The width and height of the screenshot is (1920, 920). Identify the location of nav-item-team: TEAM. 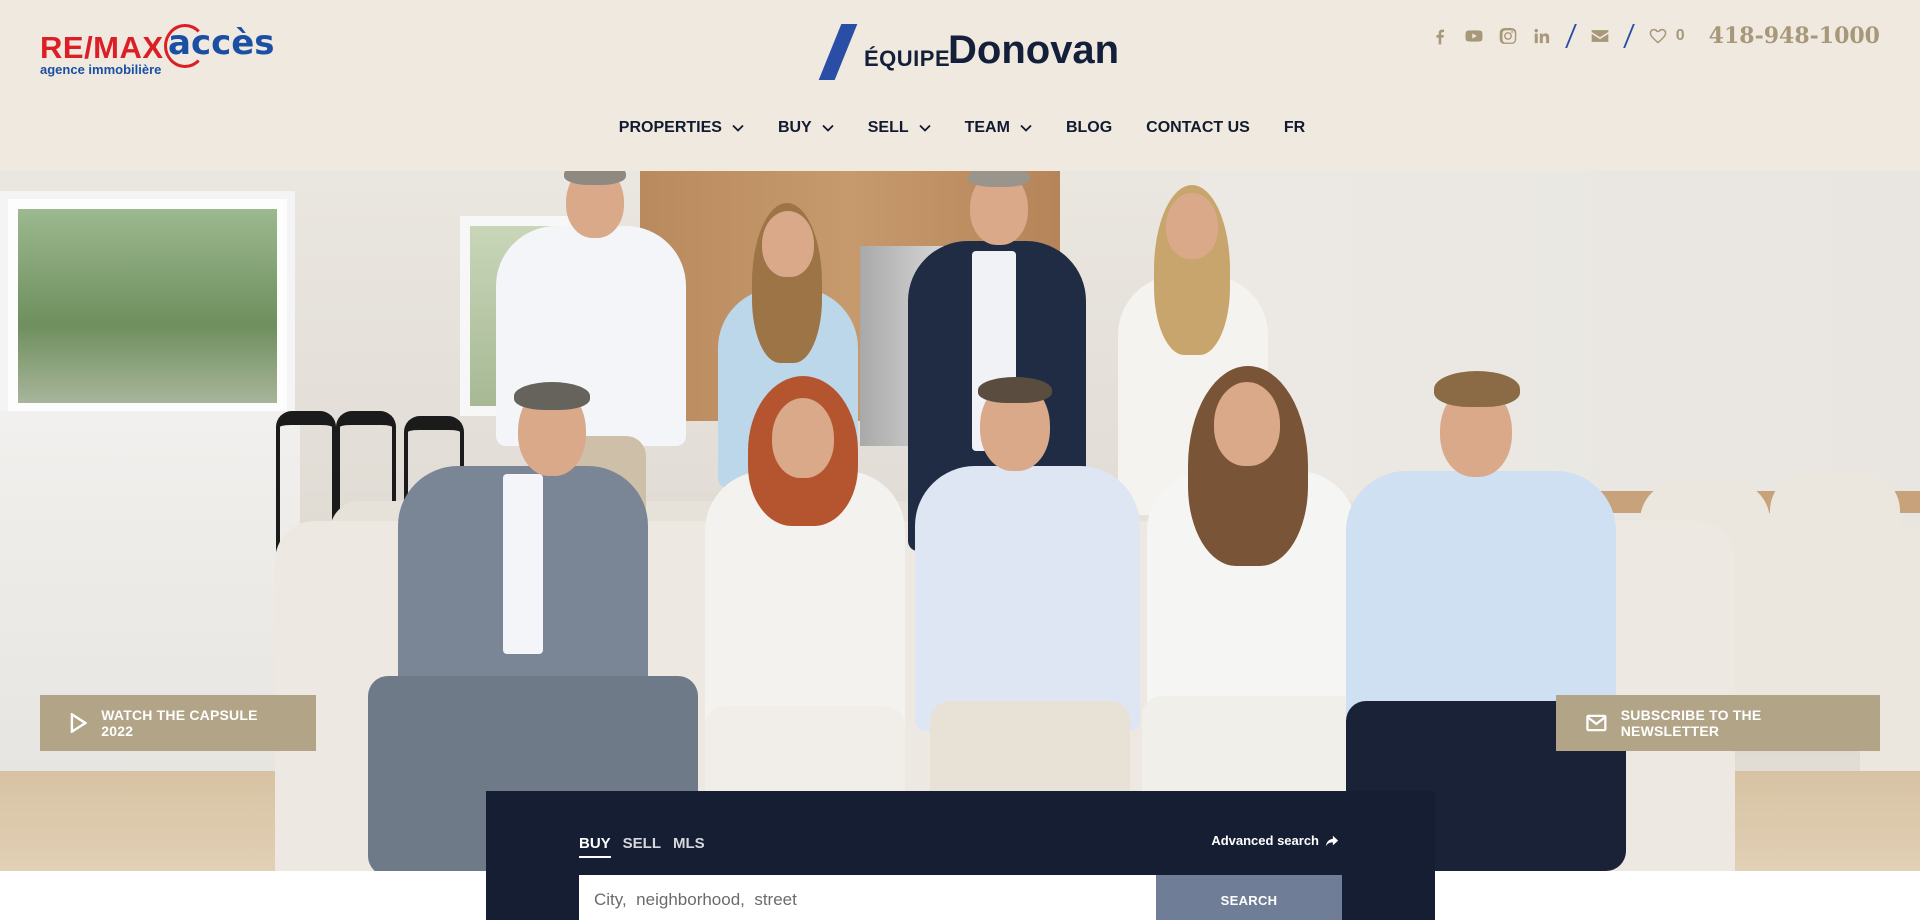
(998, 128).